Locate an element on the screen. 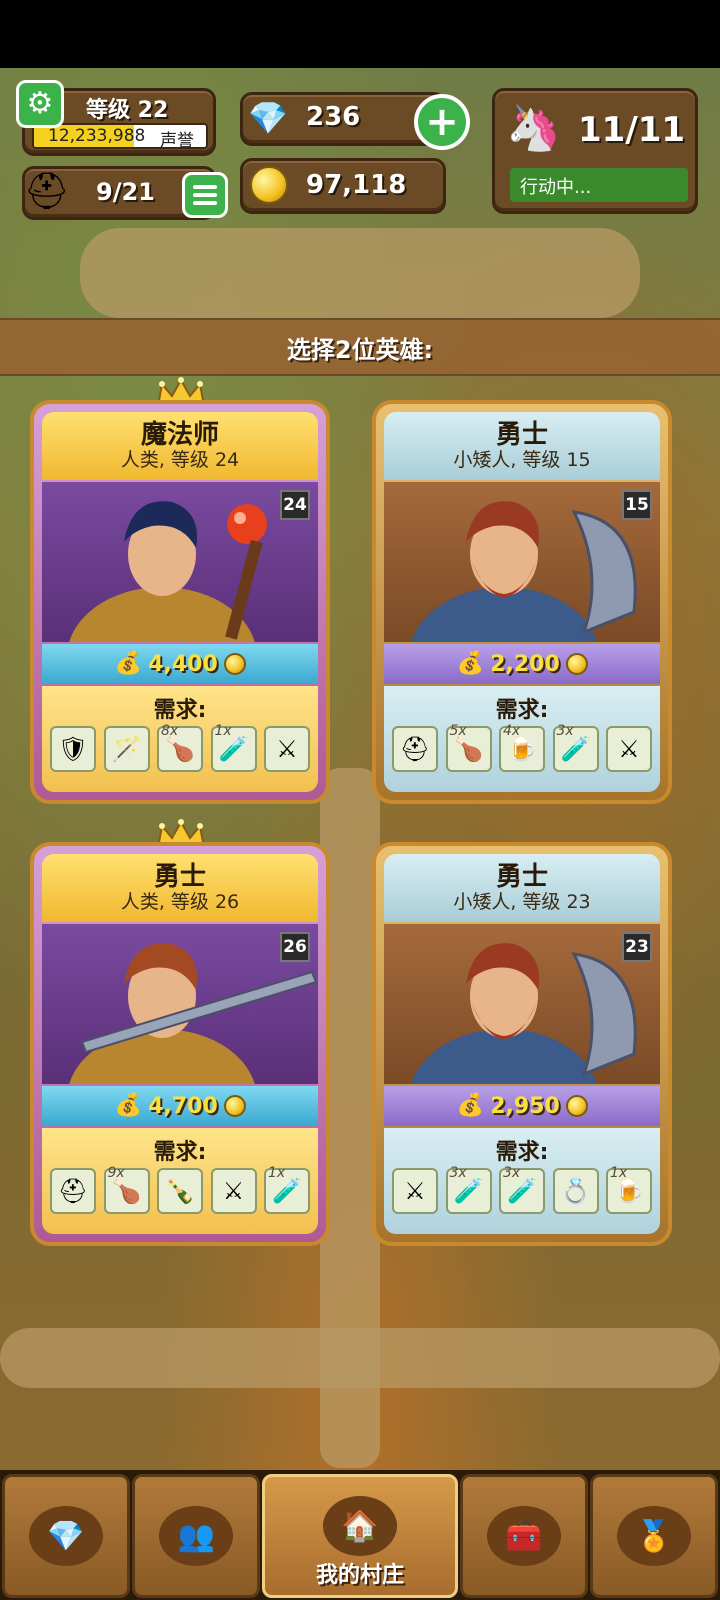 The width and height of the screenshot is (720, 1600). requirement-item: 🍗 8x is located at coordinates (180, 748).